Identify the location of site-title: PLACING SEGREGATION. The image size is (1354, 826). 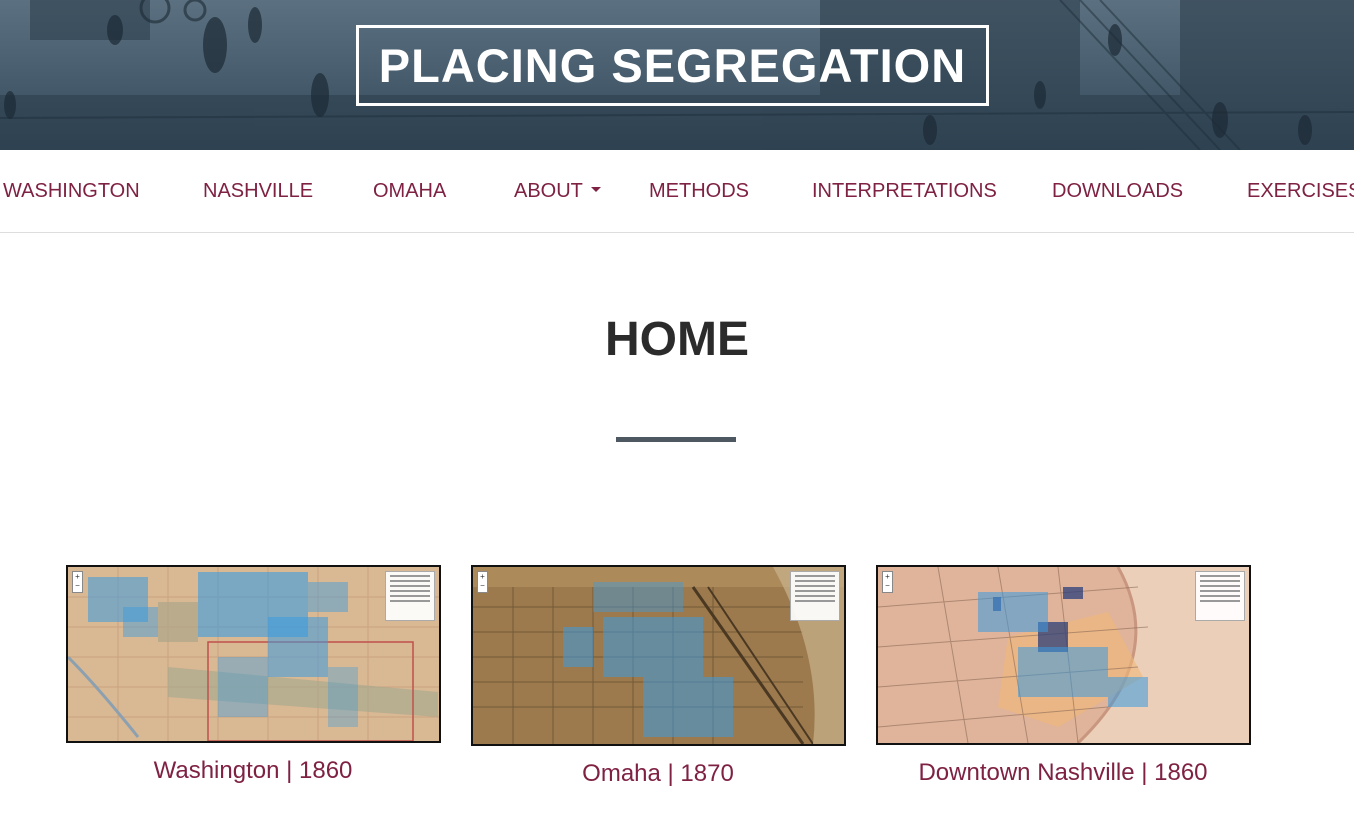
(672, 65).